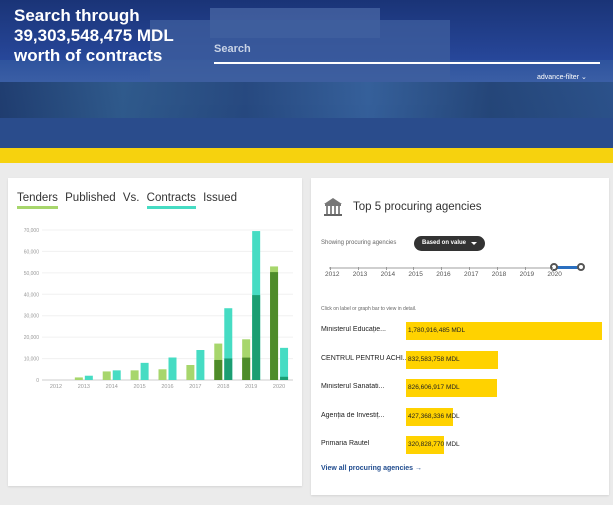  I want to click on agency-value: 427,368,336 MDL, so click(434, 416).